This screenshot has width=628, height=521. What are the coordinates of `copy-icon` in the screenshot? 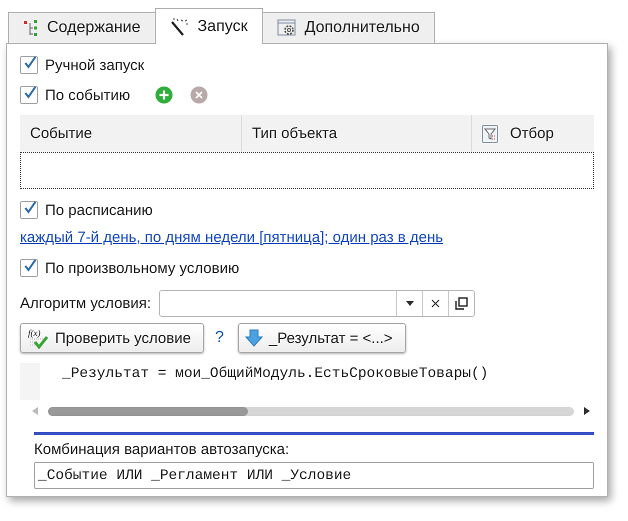 It's located at (461, 303).